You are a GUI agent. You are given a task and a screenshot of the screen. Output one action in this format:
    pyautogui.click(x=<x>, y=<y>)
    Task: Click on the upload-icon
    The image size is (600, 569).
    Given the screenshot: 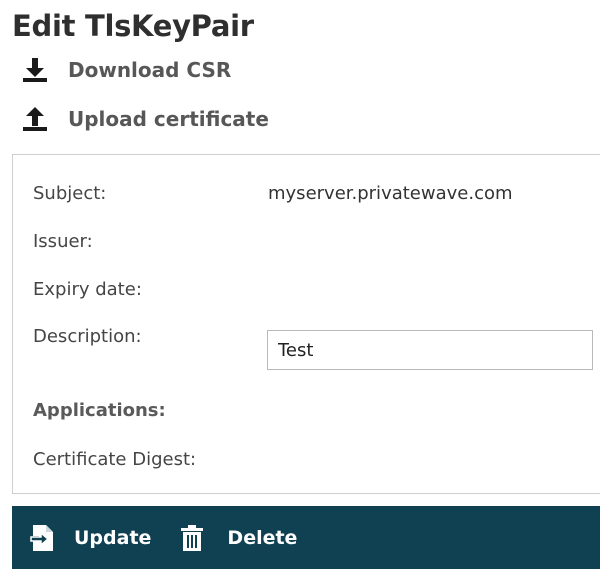 What is the action you would take?
    pyautogui.click(x=35, y=119)
    